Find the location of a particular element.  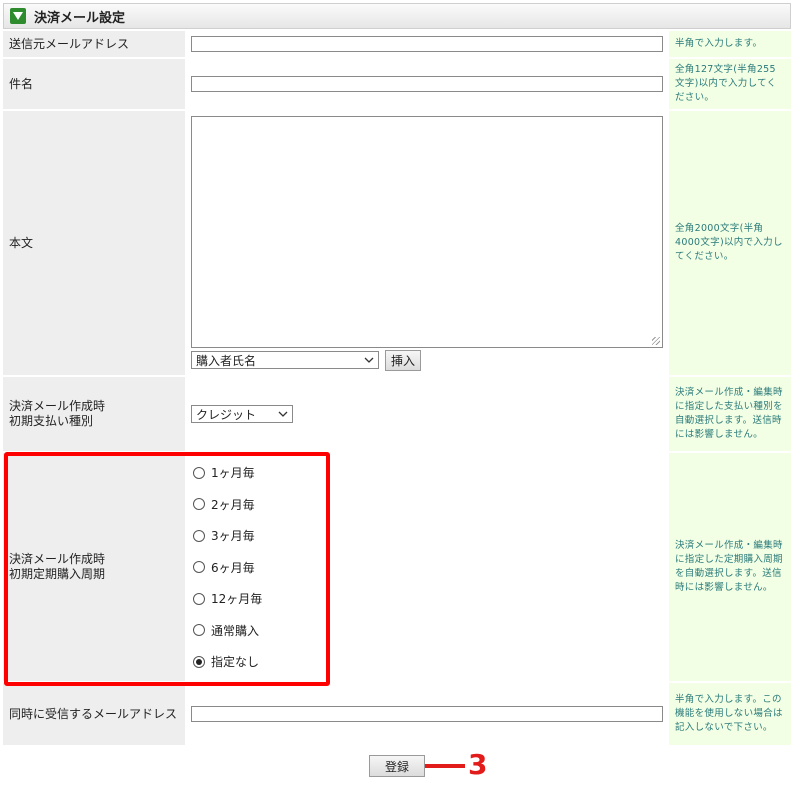

subject-label: 件名 is located at coordinates (94, 84).